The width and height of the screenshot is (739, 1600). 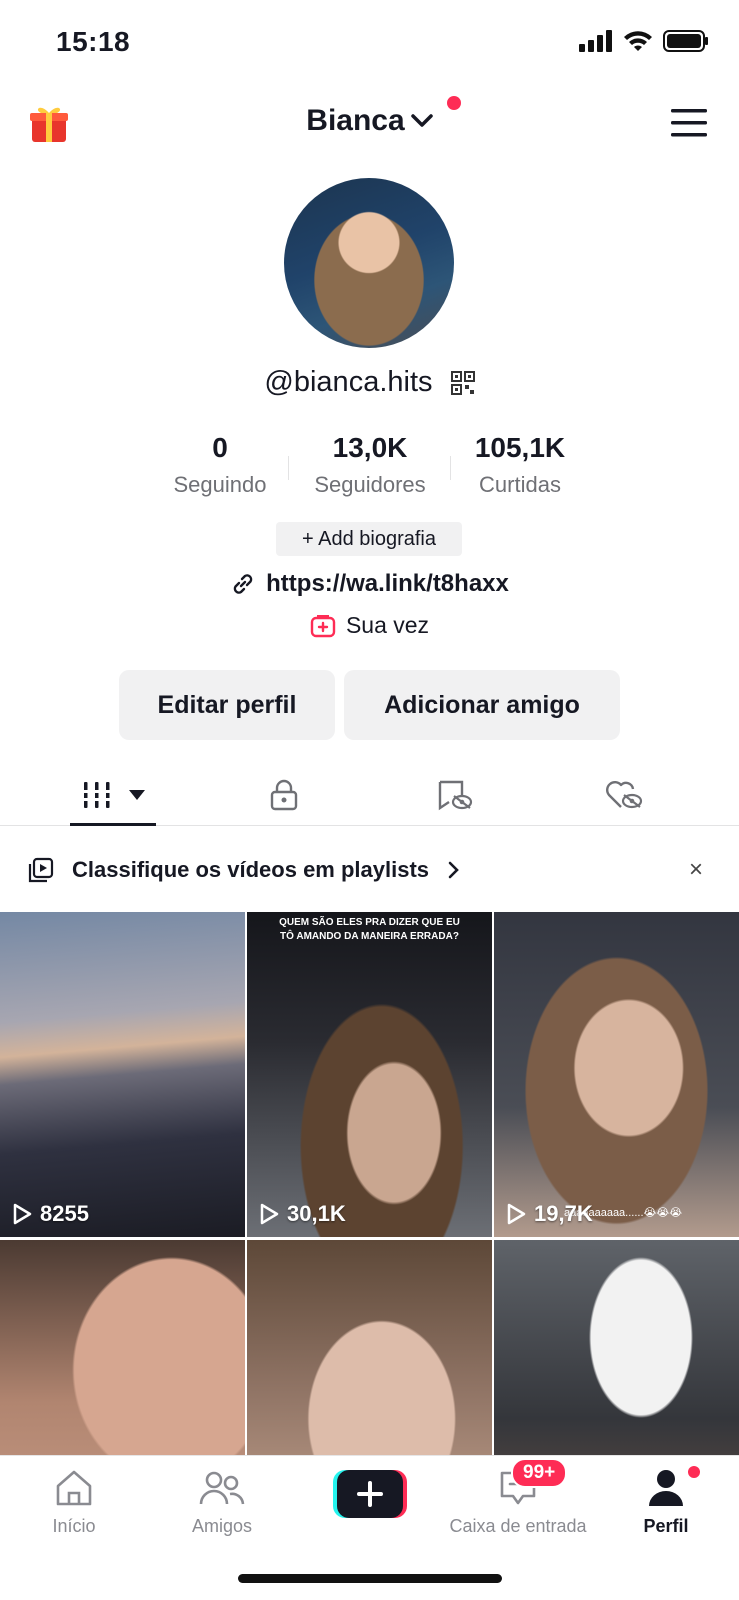 What do you see at coordinates (696, 870) in the screenshot?
I see `close-icon: ×` at bounding box center [696, 870].